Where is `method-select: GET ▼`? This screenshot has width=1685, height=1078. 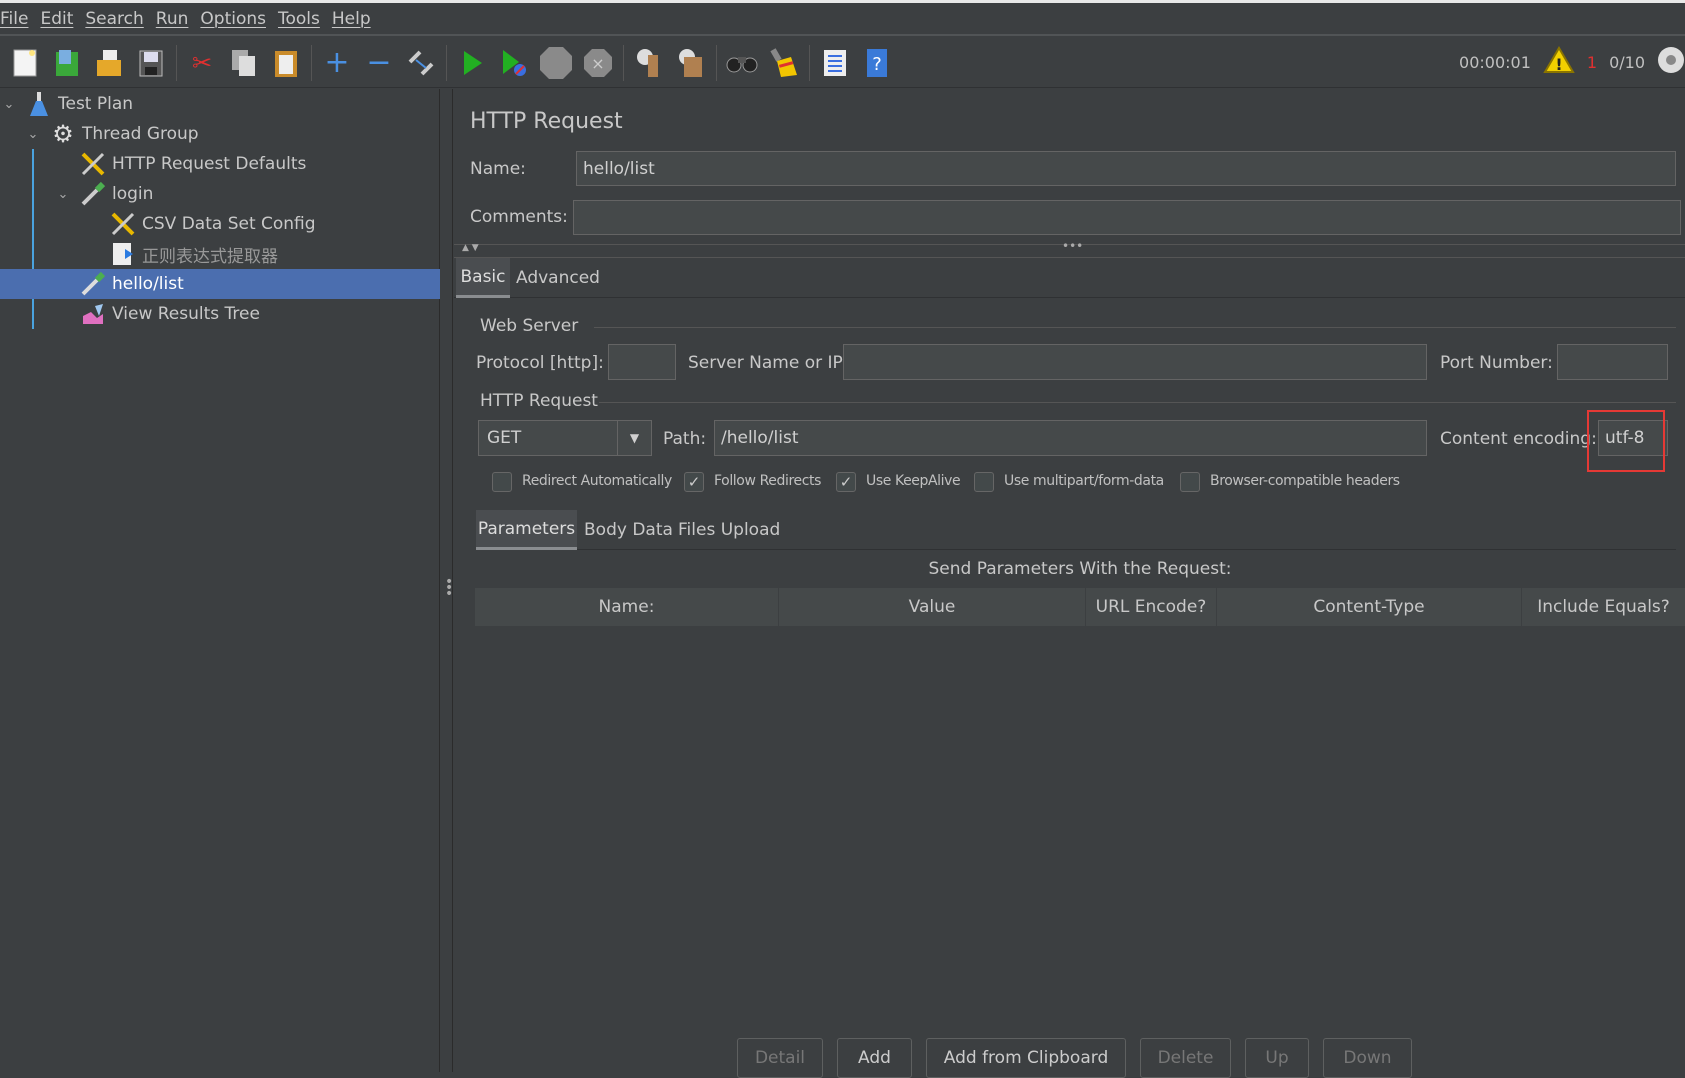
method-select: GET ▼ is located at coordinates (565, 438).